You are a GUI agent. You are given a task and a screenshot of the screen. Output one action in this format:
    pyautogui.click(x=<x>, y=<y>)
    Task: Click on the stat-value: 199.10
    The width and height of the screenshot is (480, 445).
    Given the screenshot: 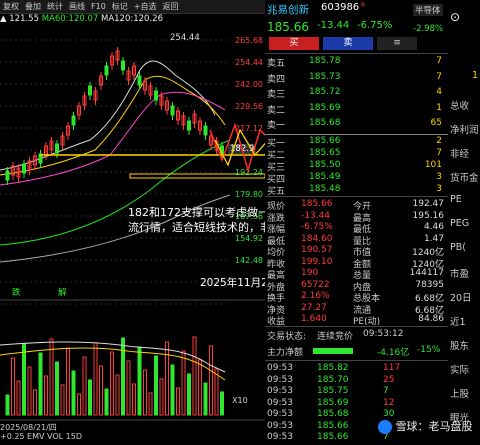 What is the action you would take?
    pyautogui.click(x=317, y=261)
    